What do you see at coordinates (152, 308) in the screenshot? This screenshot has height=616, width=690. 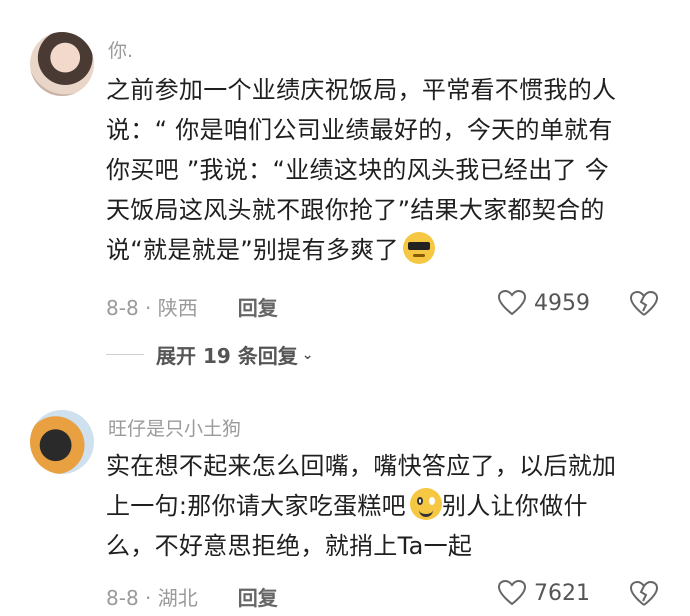 I see `date-location: 8-8 · 陕西` at bounding box center [152, 308].